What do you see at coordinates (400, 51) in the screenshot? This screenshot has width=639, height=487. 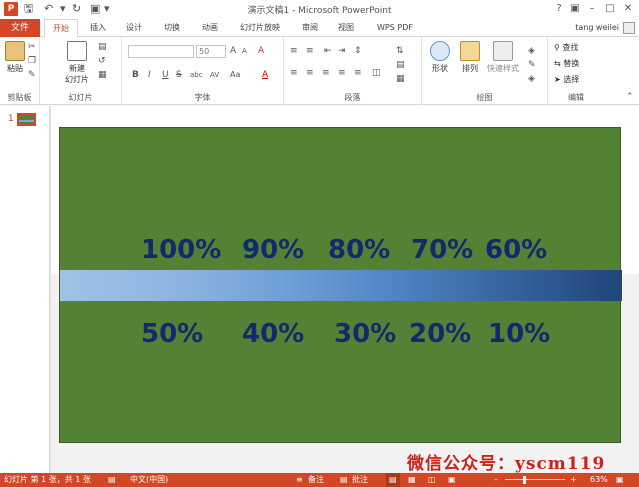 I see `text-direction-icon: ⇅` at bounding box center [400, 51].